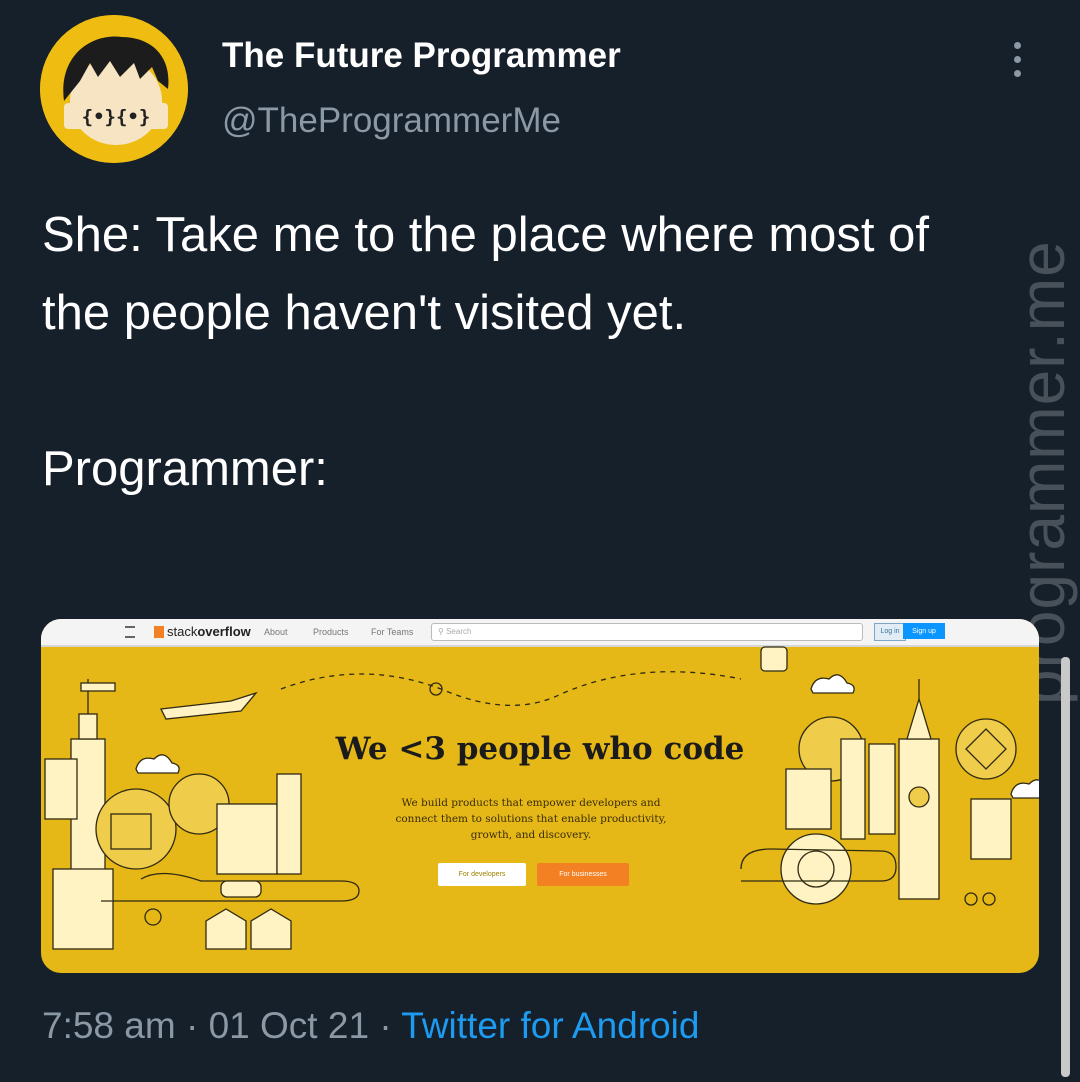  What do you see at coordinates (109, 1025) in the screenshot?
I see `tweet-time: 7:58 am` at bounding box center [109, 1025].